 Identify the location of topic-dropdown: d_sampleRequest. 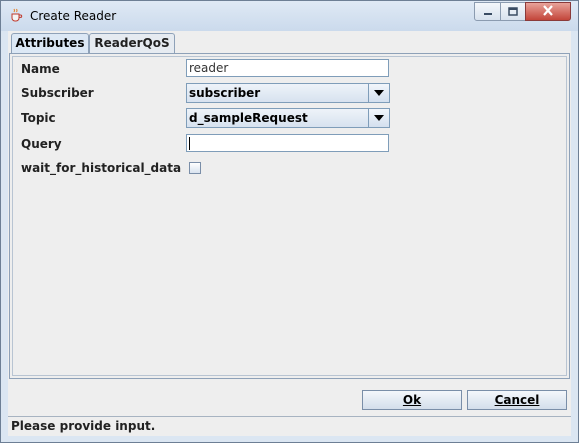
(288, 118).